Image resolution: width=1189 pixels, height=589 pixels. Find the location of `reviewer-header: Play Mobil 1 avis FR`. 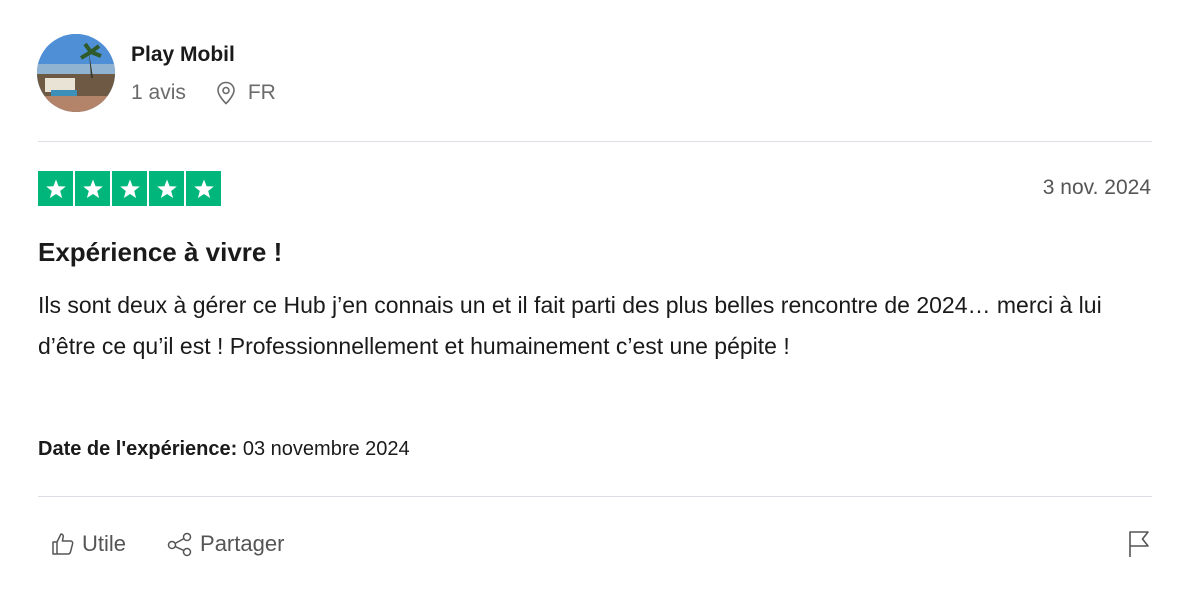

reviewer-header: Play Mobil 1 avis FR is located at coordinates (156, 73).